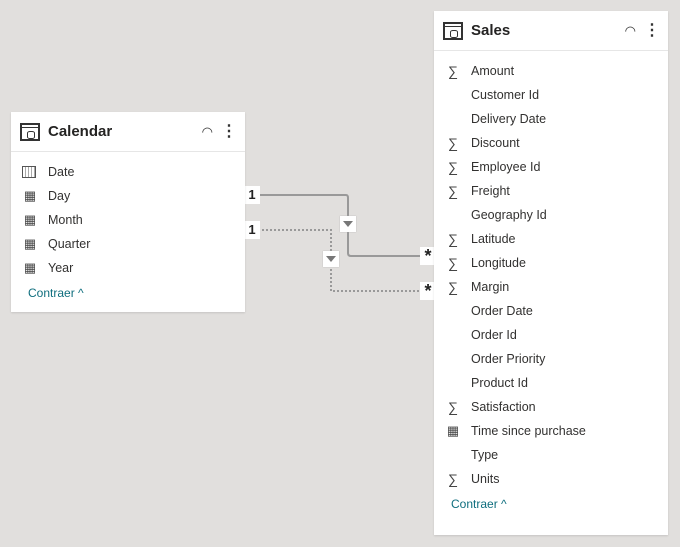  I want to click on field-item: ▦ Day, so click(128, 196).